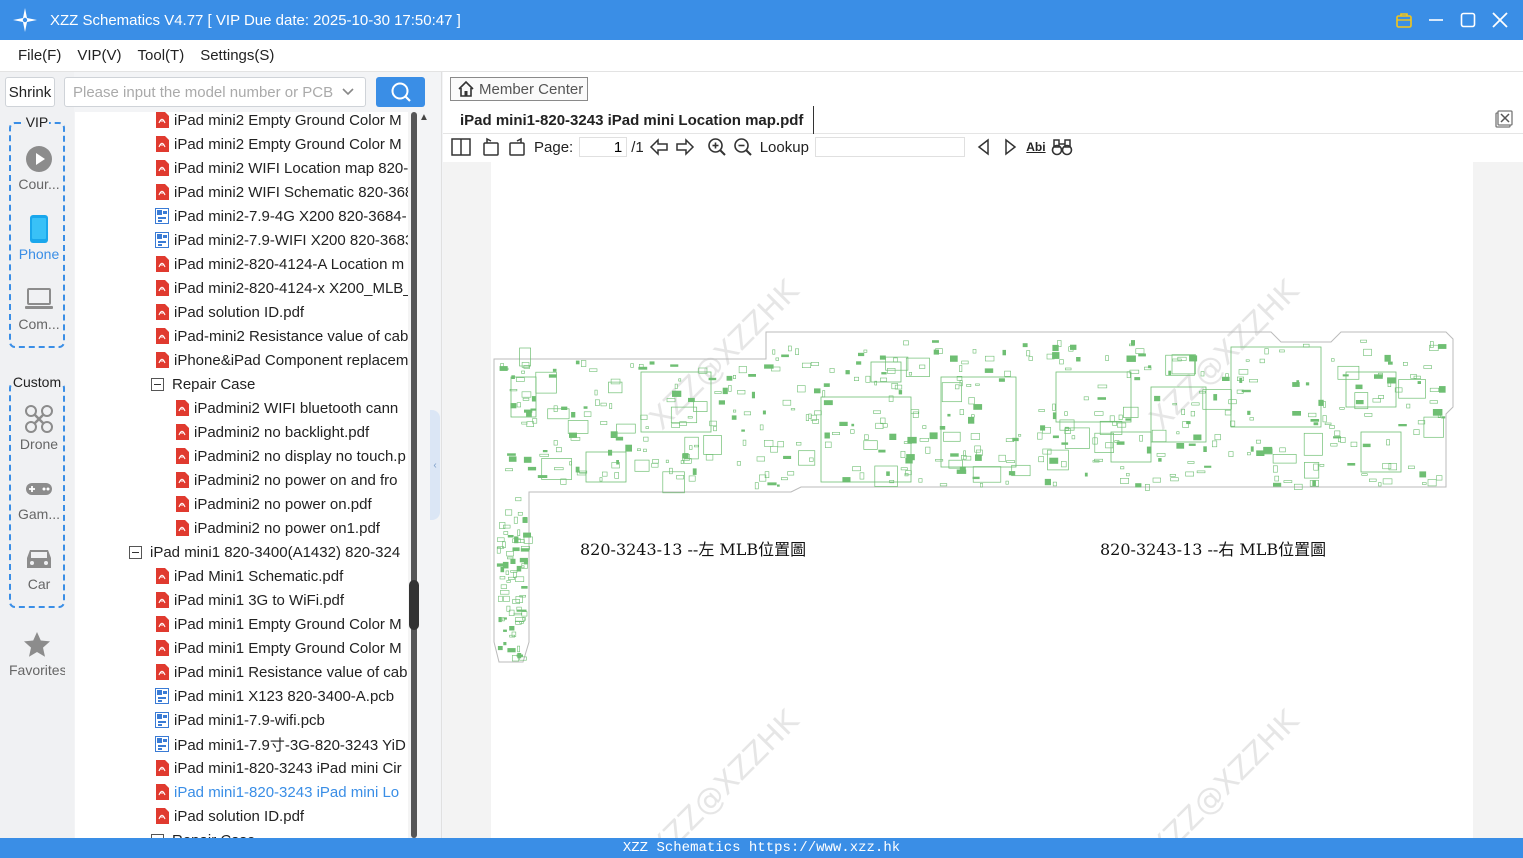 This screenshot has height=858, width=1523. Describe the element at coordinates (39, 567) in the screenshot. I see `rail-item-car: Car` at that location.